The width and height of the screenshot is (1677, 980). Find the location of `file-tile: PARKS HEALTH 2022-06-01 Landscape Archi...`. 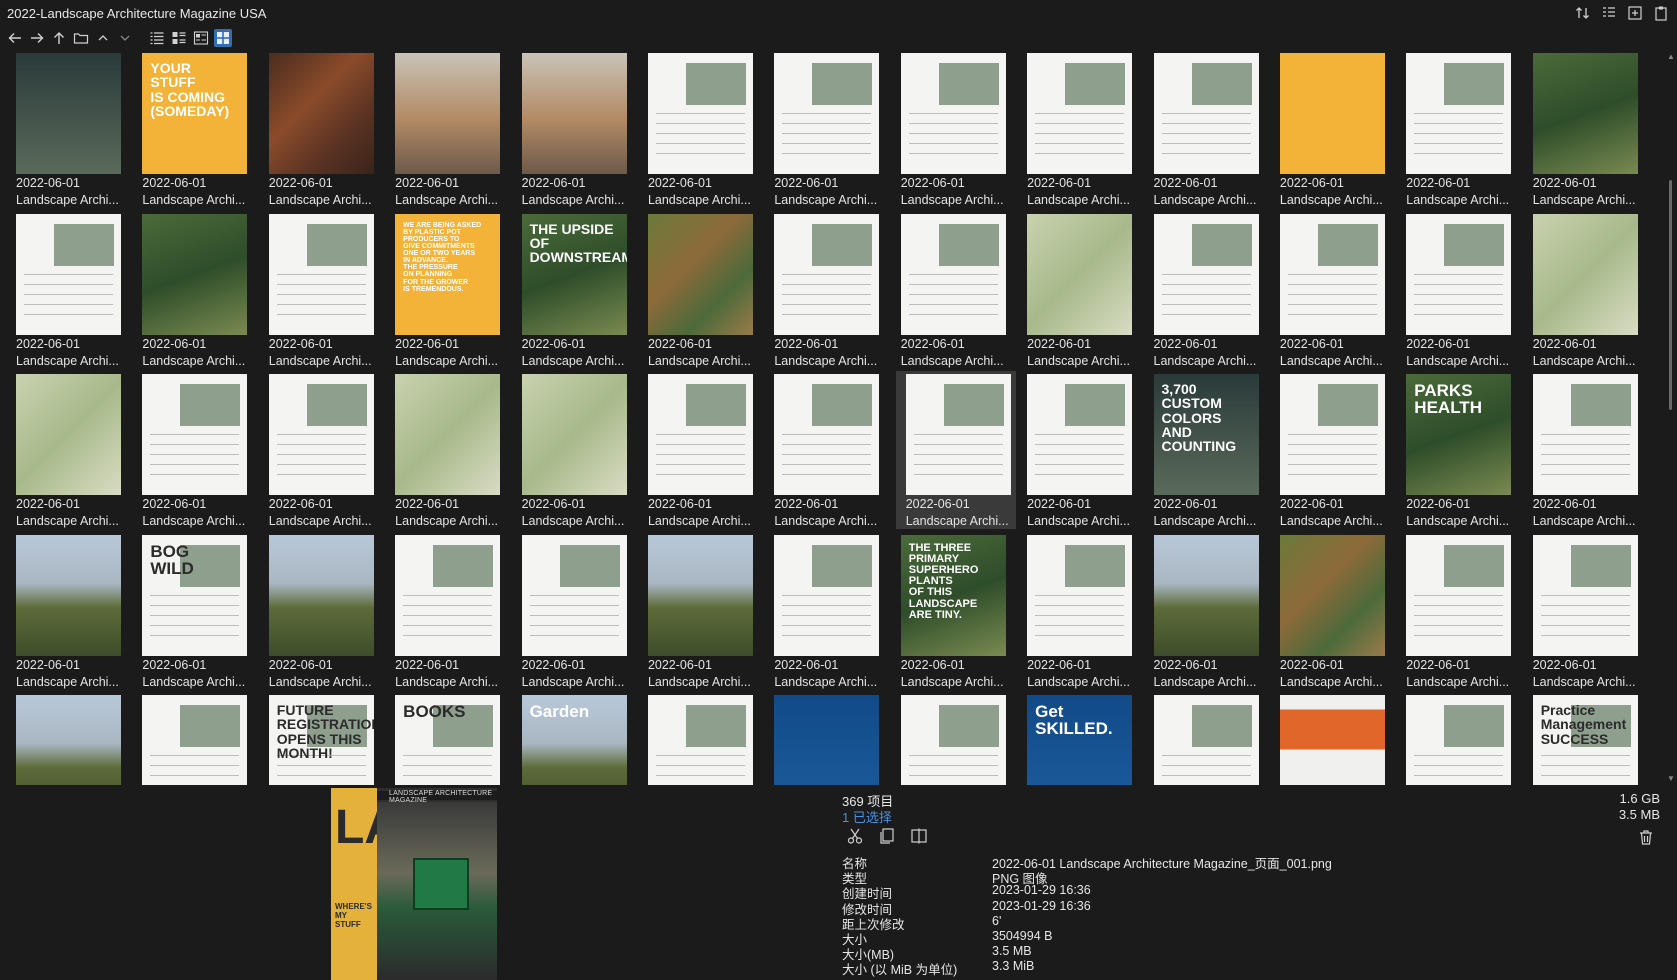

file-tile: PARKS HEALTH 2022-06-01 Landscape Archi... is located at coordinates (1461, 450).